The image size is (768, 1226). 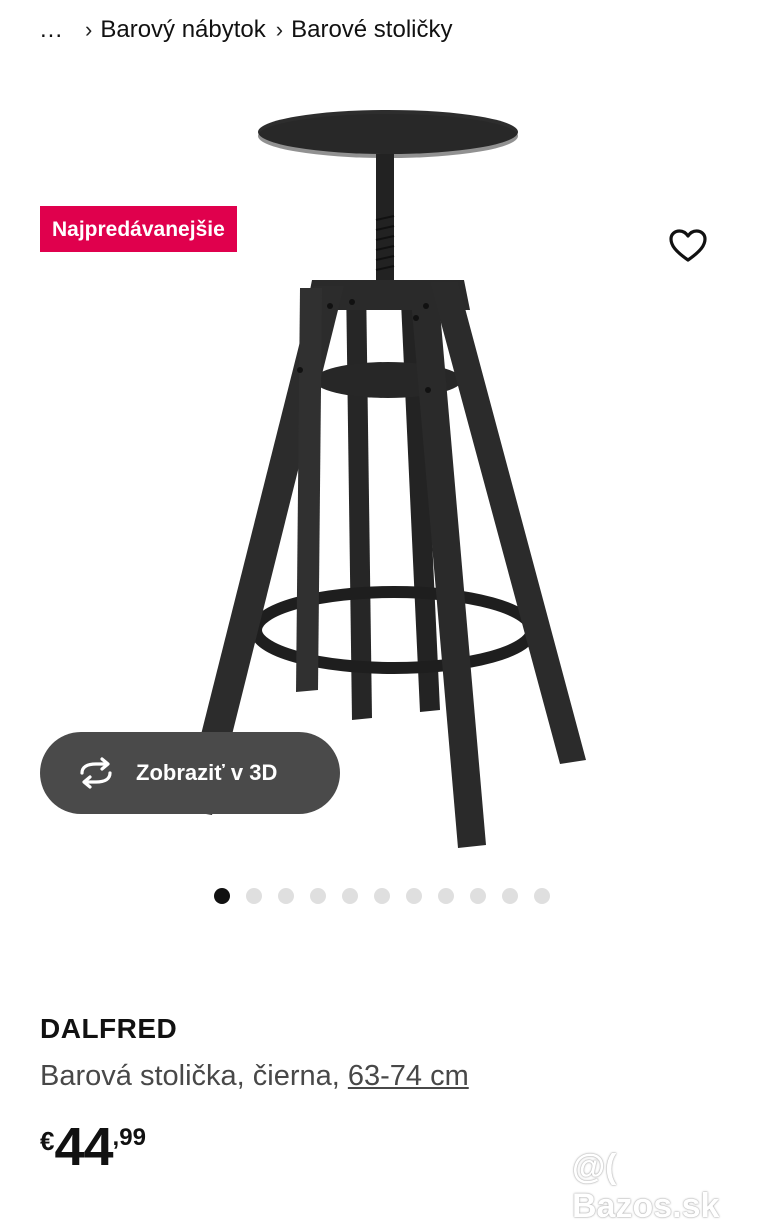 What do you see at coordinates (371, 30) in the screenshot?
I see `breadcrumb-item-bar-stools: Barové stoličky` at bounding box center [371, 30].